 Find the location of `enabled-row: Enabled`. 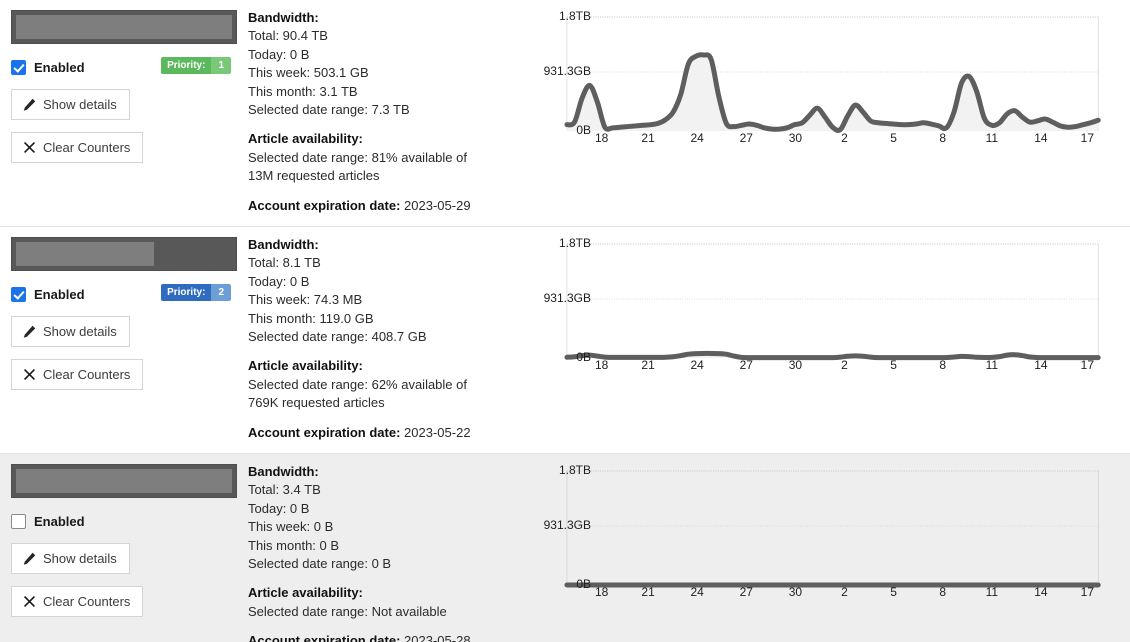

enabled-row: Enabled is located at coordinates (128, 521).